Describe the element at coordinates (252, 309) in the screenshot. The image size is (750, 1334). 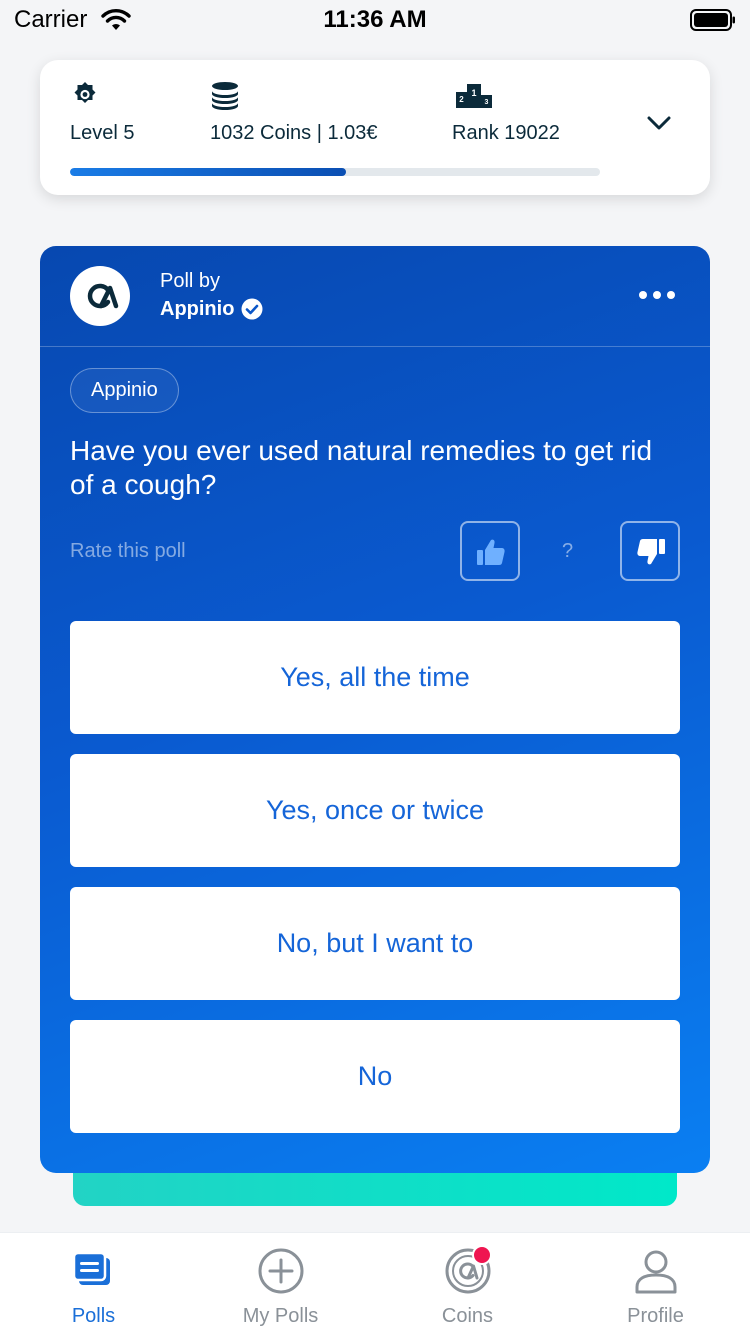
I see `verified-check-icon` at that location.